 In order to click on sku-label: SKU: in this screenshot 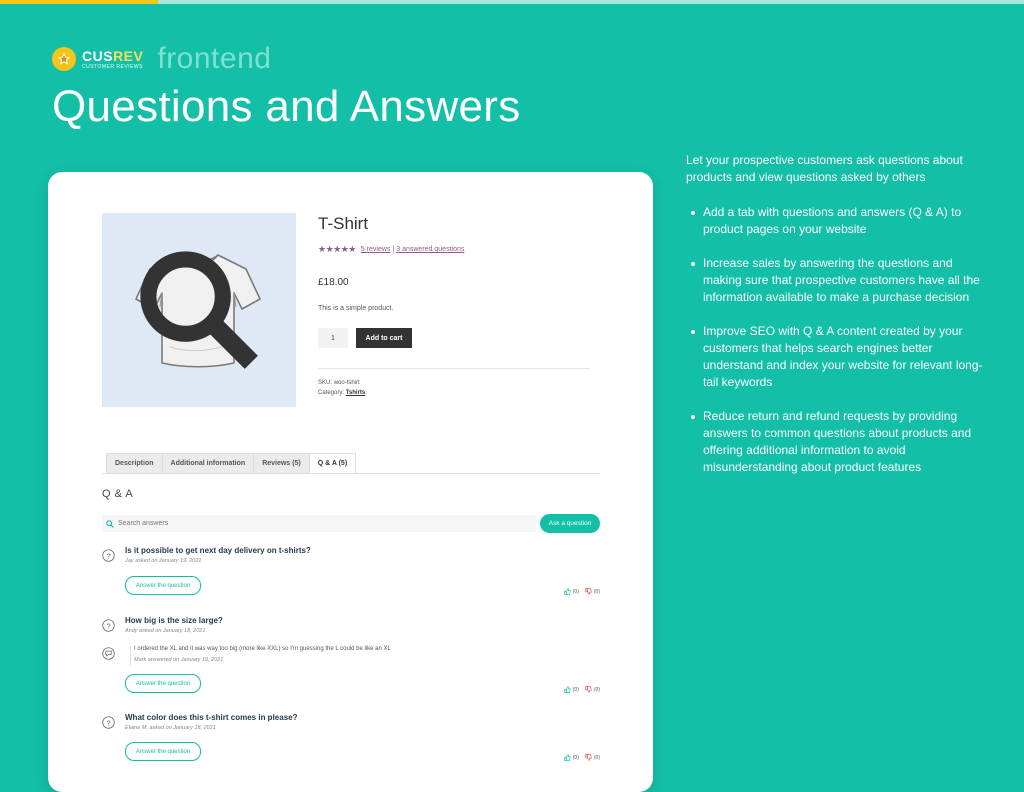, I will do `click(325, 383)`.